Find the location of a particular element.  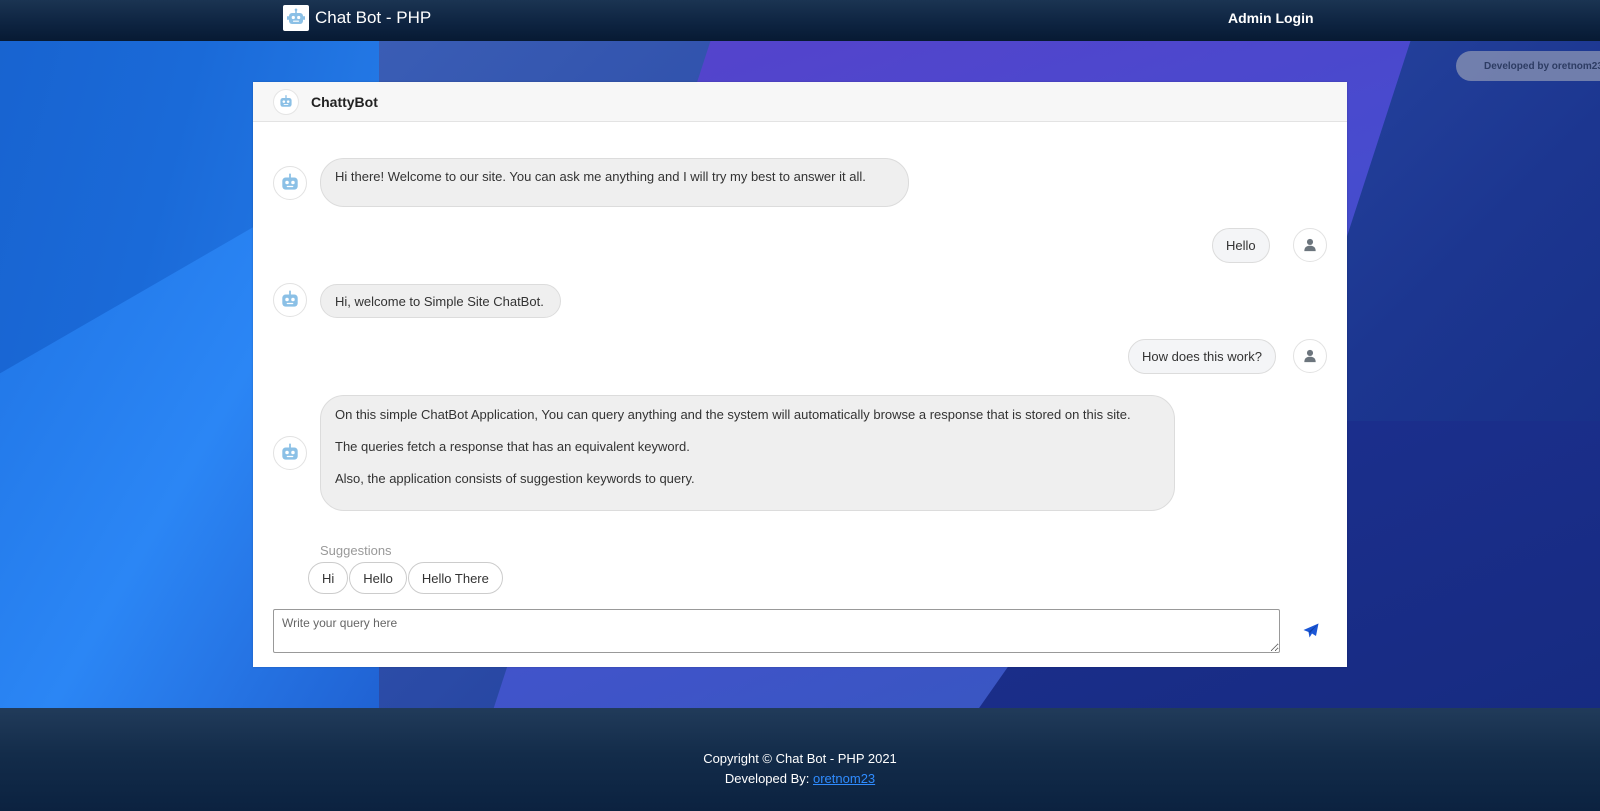

paper-plane-icon is located at coordinates (1311, 632).